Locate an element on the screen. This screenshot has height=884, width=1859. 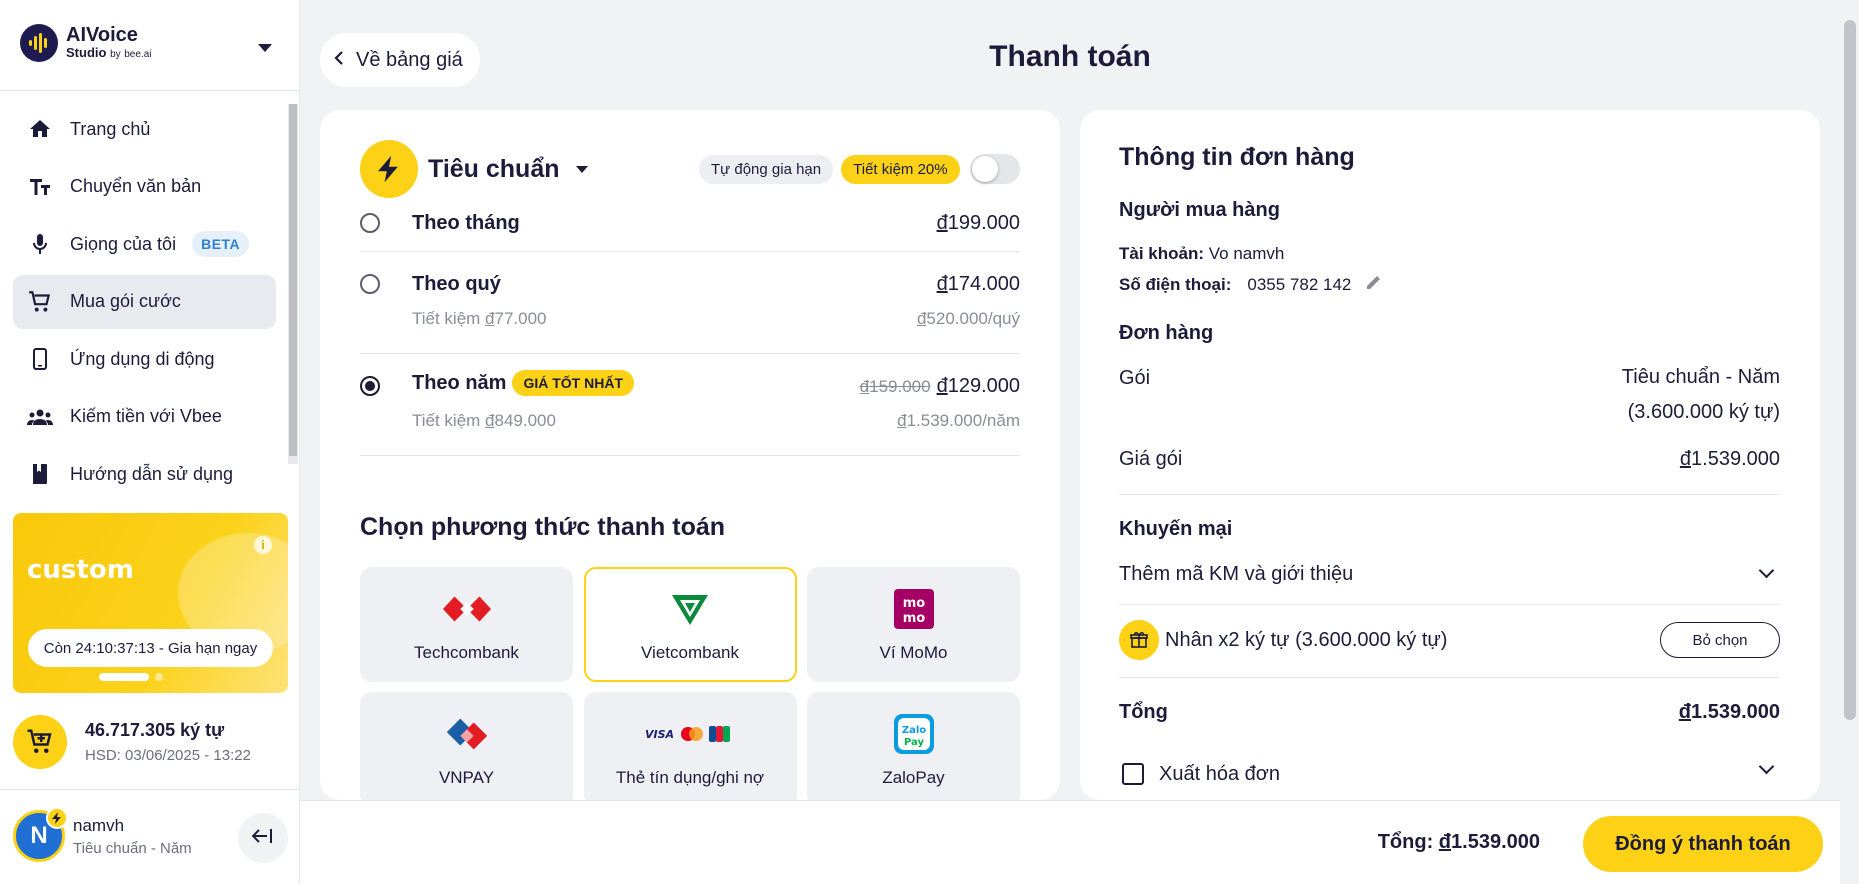
package-value: Tiêu chuẩn - Năm is located at coordinates (1700, 377).